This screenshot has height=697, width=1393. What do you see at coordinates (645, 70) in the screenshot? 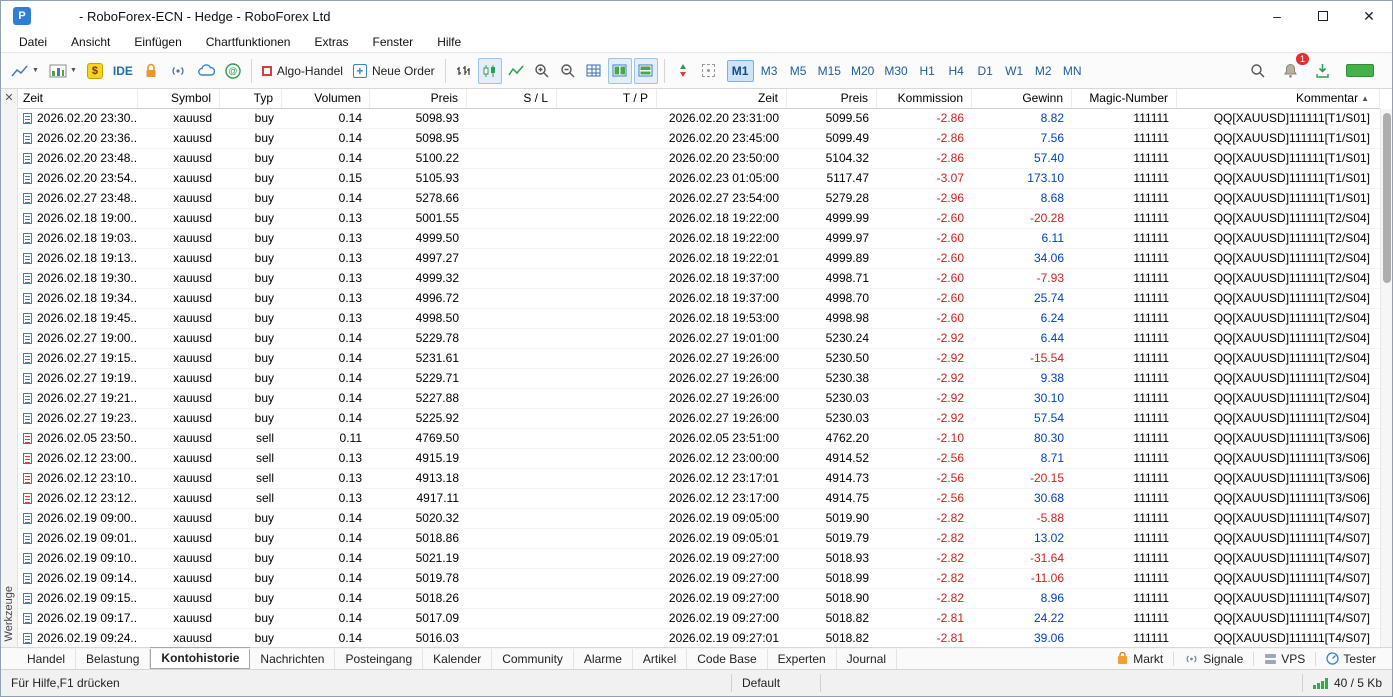
I see `tile-vertical-button` at bounding box center [645, 70].